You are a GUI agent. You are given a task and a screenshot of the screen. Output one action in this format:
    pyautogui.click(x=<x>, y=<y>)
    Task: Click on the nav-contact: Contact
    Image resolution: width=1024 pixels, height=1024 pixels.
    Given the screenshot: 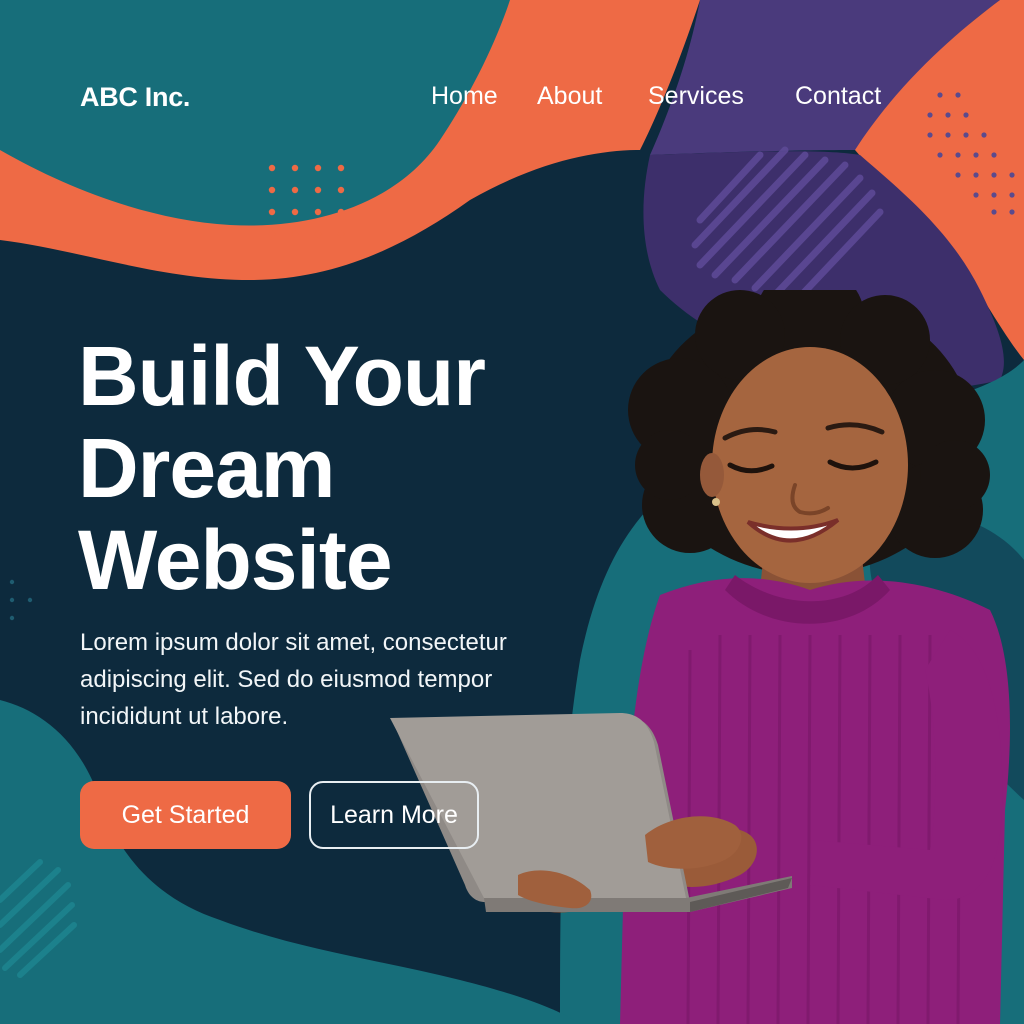 What is the action you would take?
    pyautogui.click(x=838, y=96)
    